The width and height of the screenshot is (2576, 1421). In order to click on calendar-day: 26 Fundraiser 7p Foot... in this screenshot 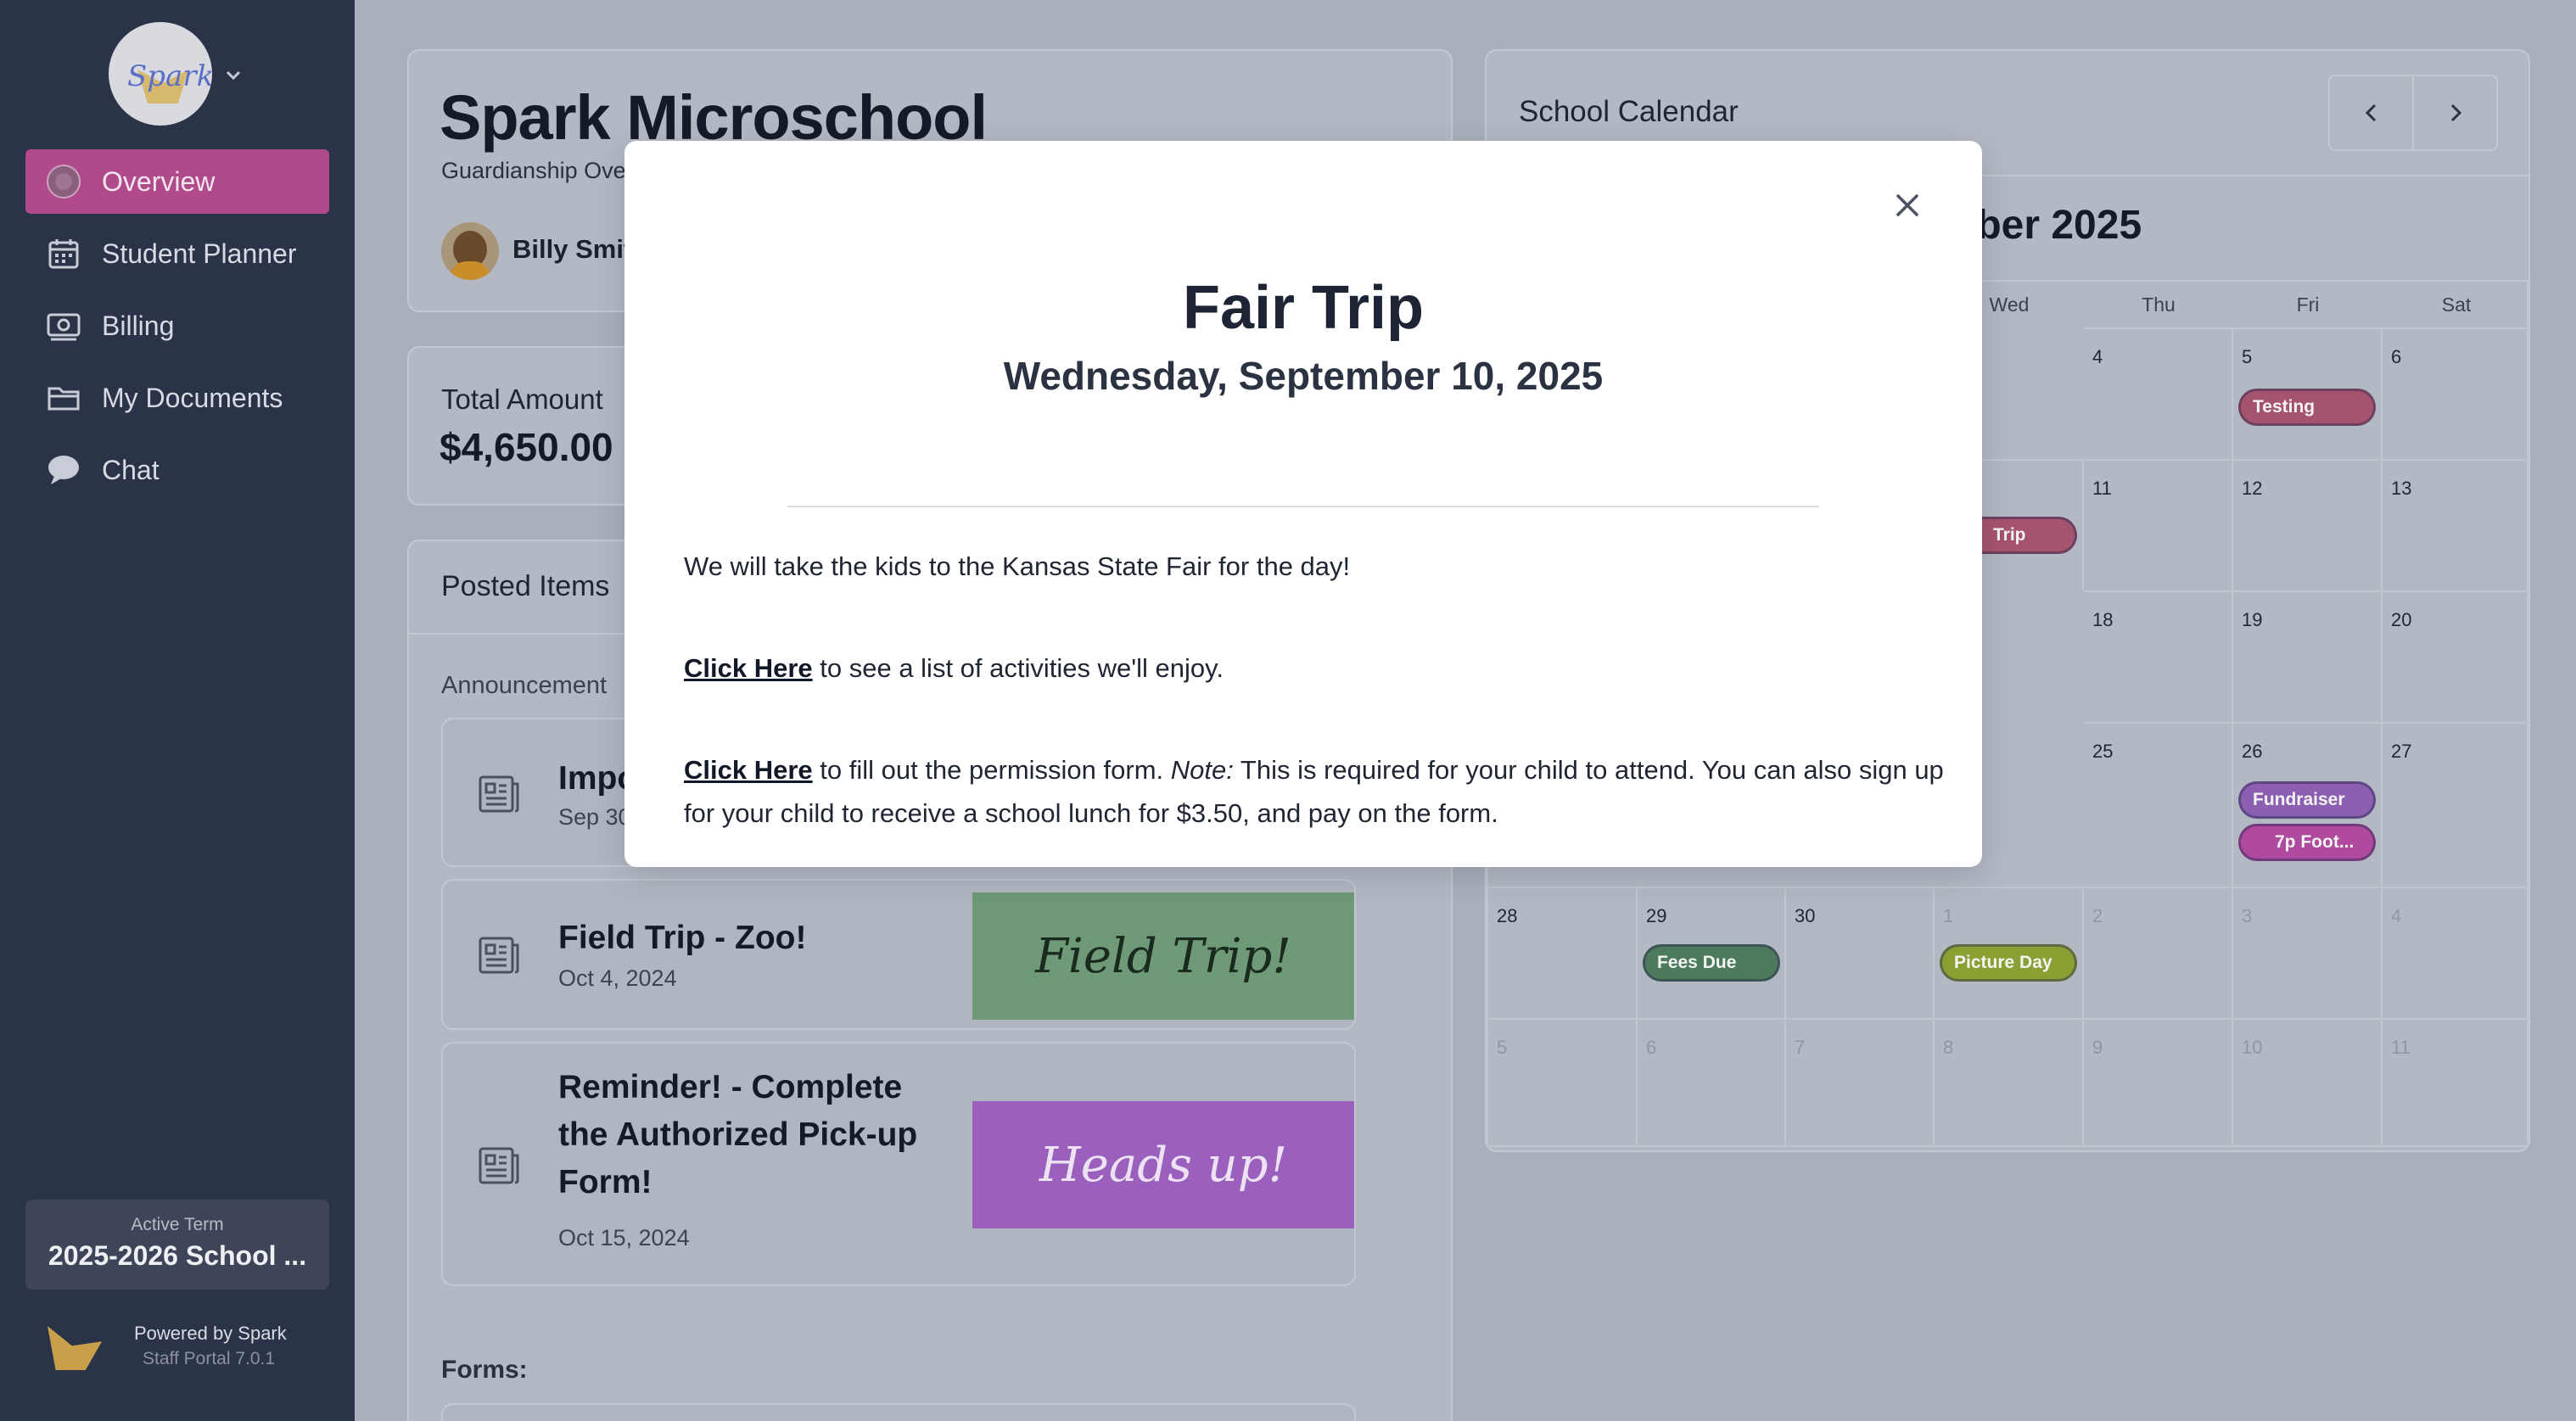, I will do `click(2308, 804)`.